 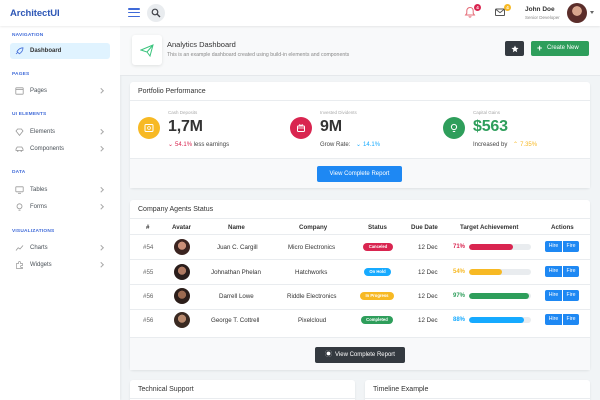 What do you see at coordinates (502, 12) in the screenshot?
I see `messages-button: 4` at bounding box center [502, 12].